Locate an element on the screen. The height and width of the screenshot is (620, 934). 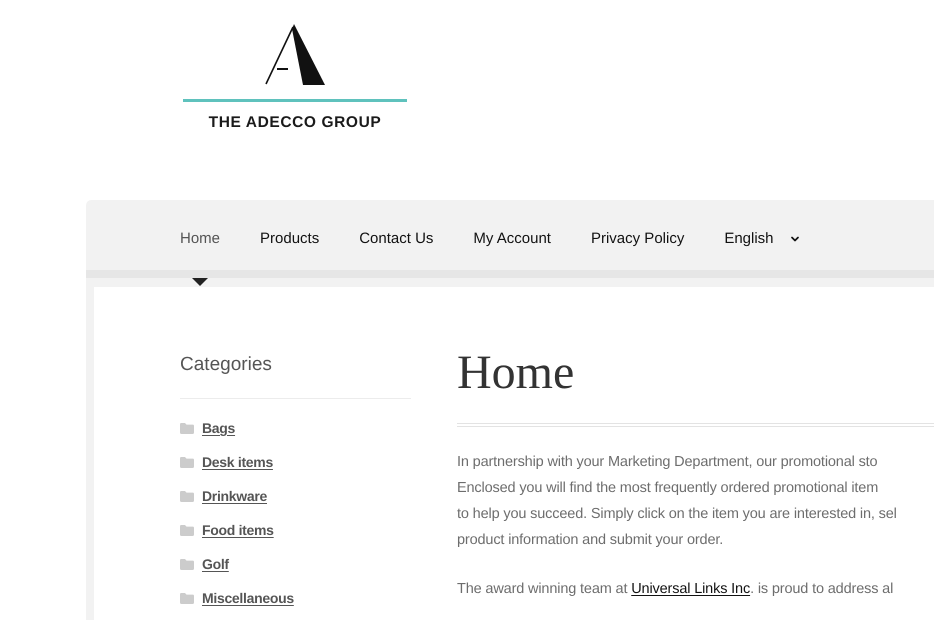
category-link: Drinkware is located at coordinates (234, 496).